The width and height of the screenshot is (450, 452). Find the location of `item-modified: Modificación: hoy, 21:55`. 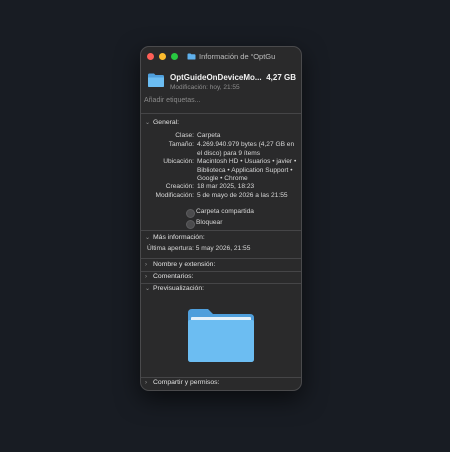

item-modified: Modificación: hoy, 21:55 is located at coordinates (205, 87).